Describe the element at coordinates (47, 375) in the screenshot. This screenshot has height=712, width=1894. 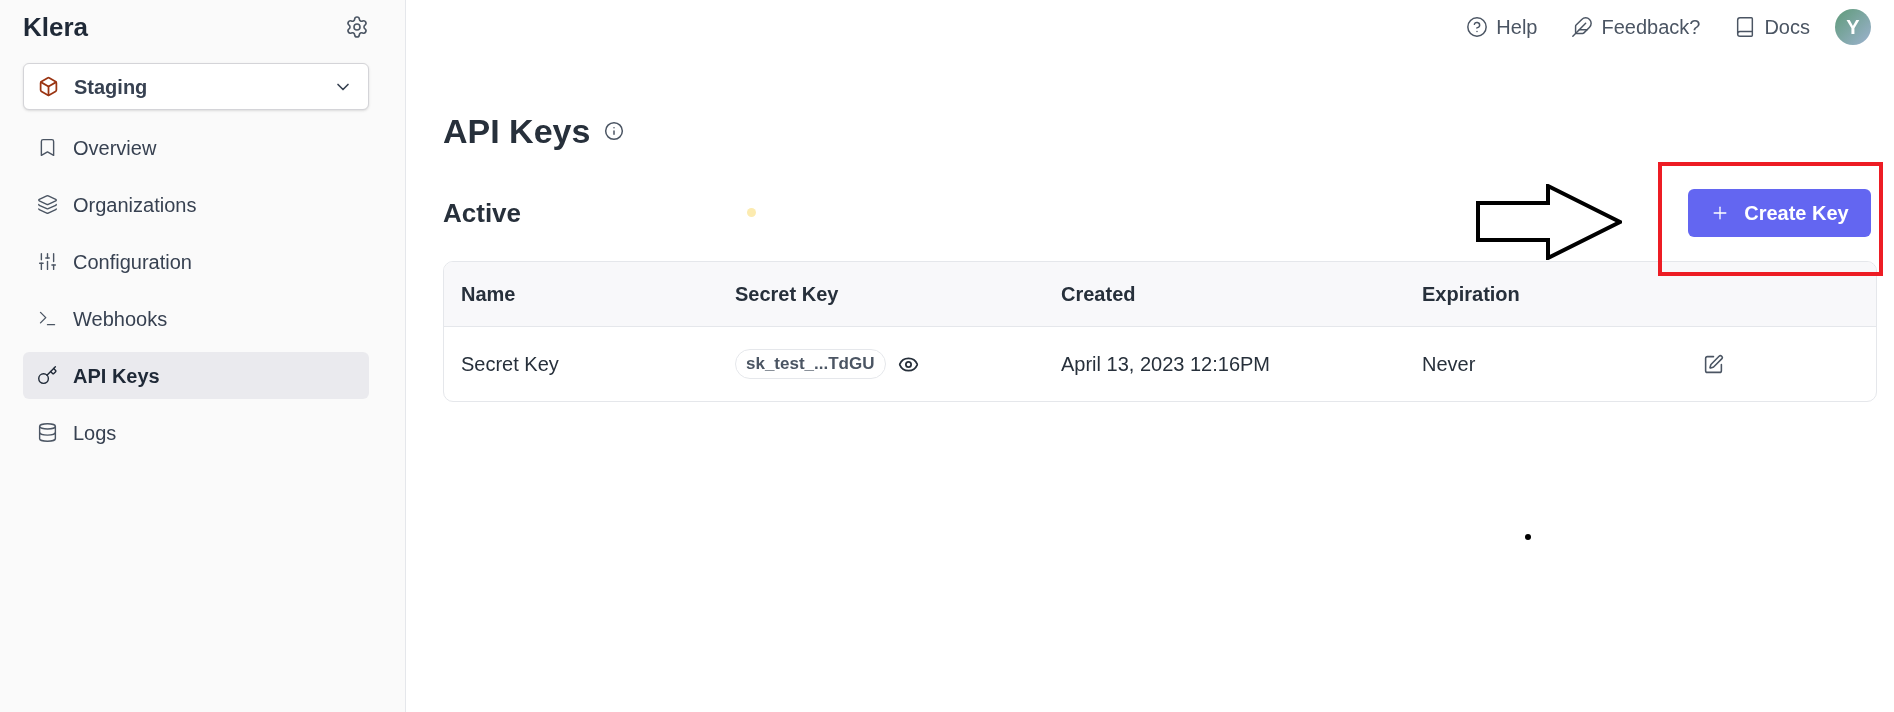
I see `key-icon` at that location.